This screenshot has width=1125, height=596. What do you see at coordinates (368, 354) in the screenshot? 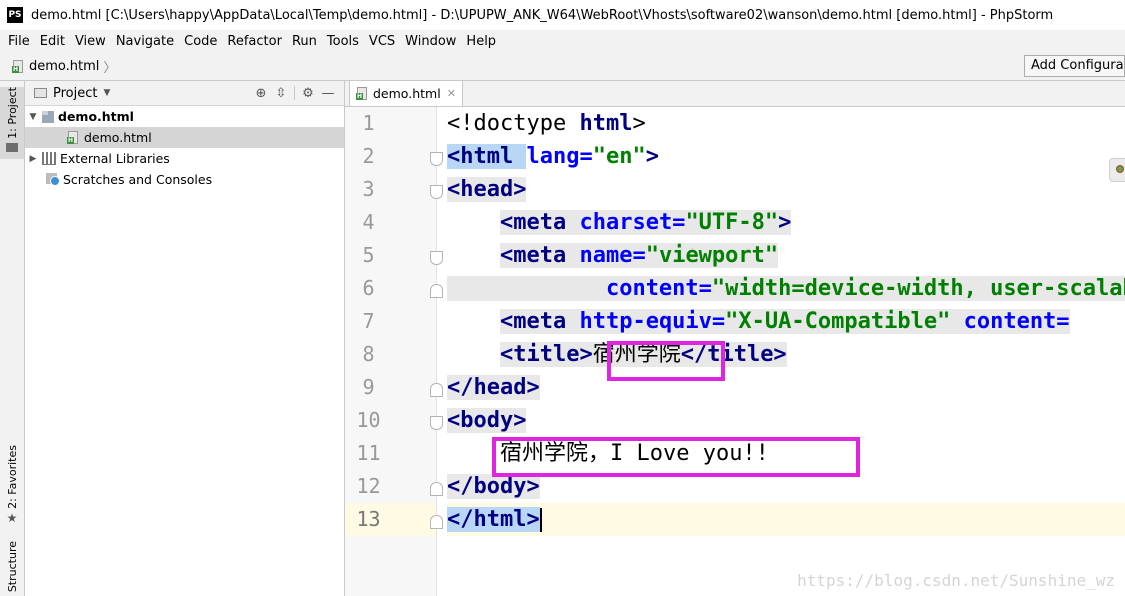
I see `line-number: 8` at bounding box center [368, 354].